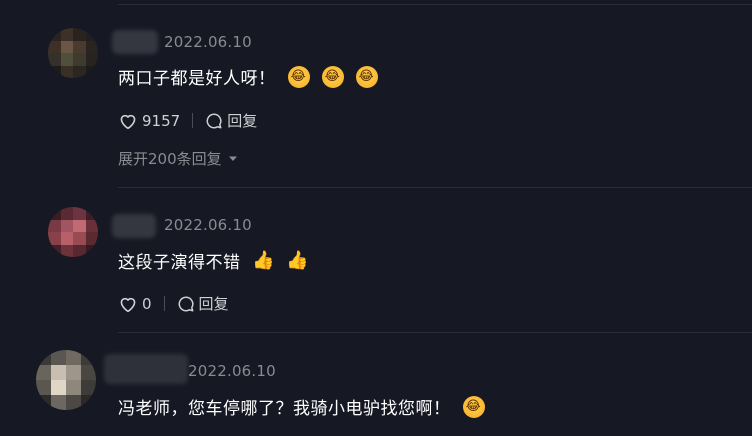 Image resolution: width=752 pixels, height=436 pixels. What do you see at coordinates (435, 4) in the screenshot?
I see `top-divider` at bounding box center [435, 4].